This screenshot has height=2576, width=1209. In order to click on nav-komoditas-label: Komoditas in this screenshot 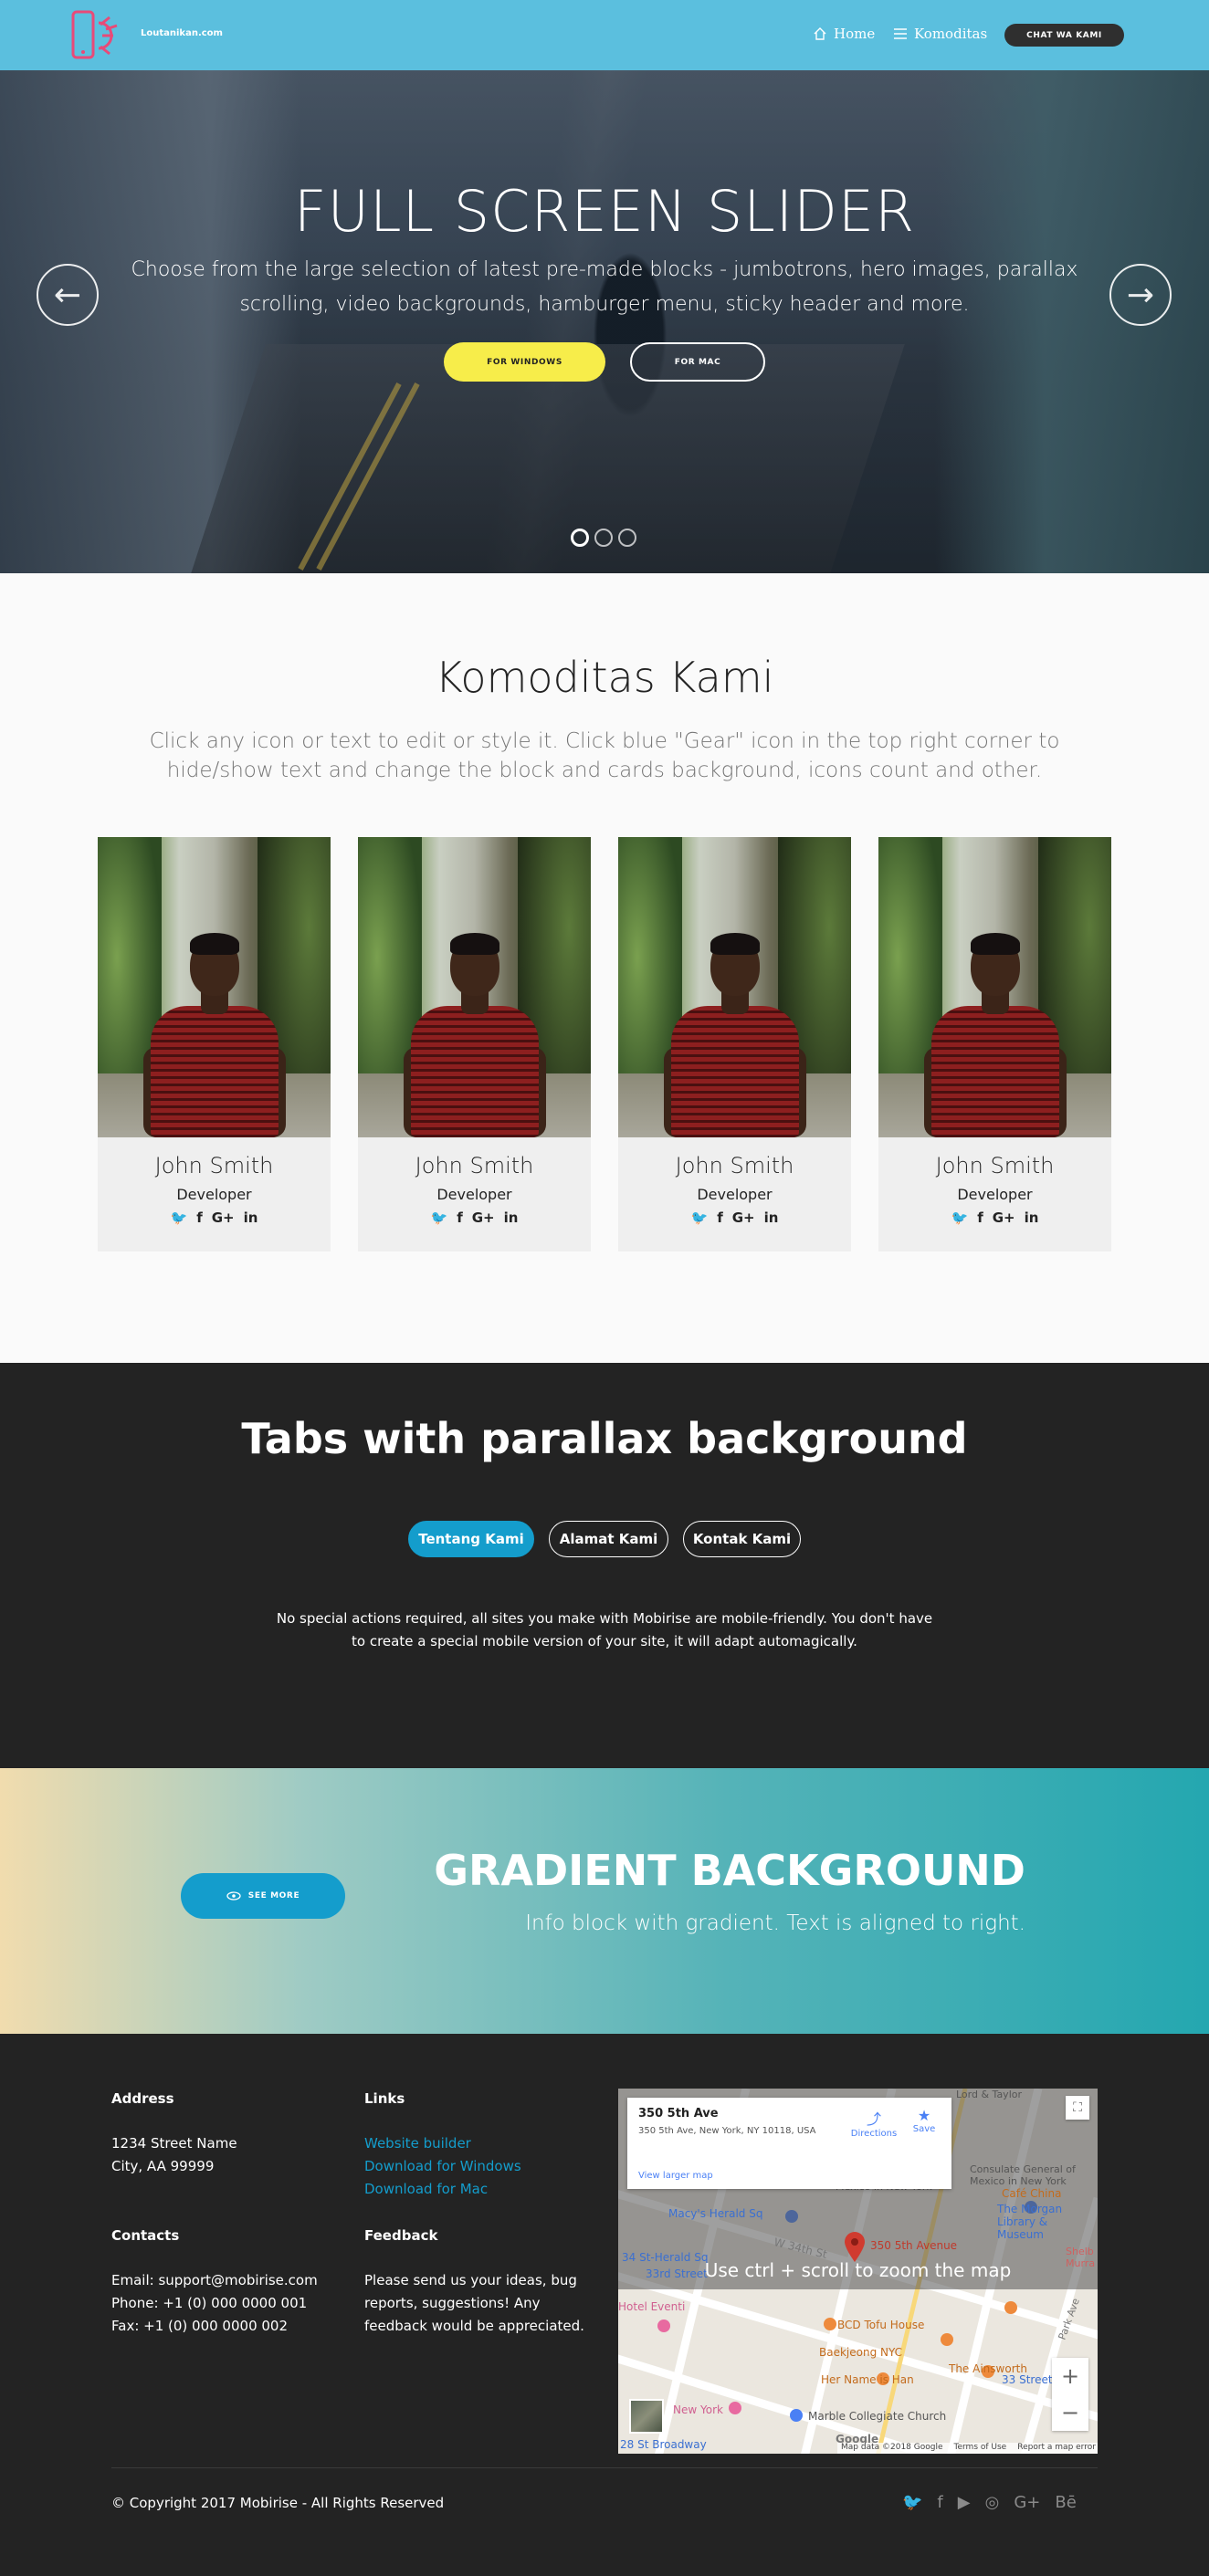, I will do `click(951, 34)`.